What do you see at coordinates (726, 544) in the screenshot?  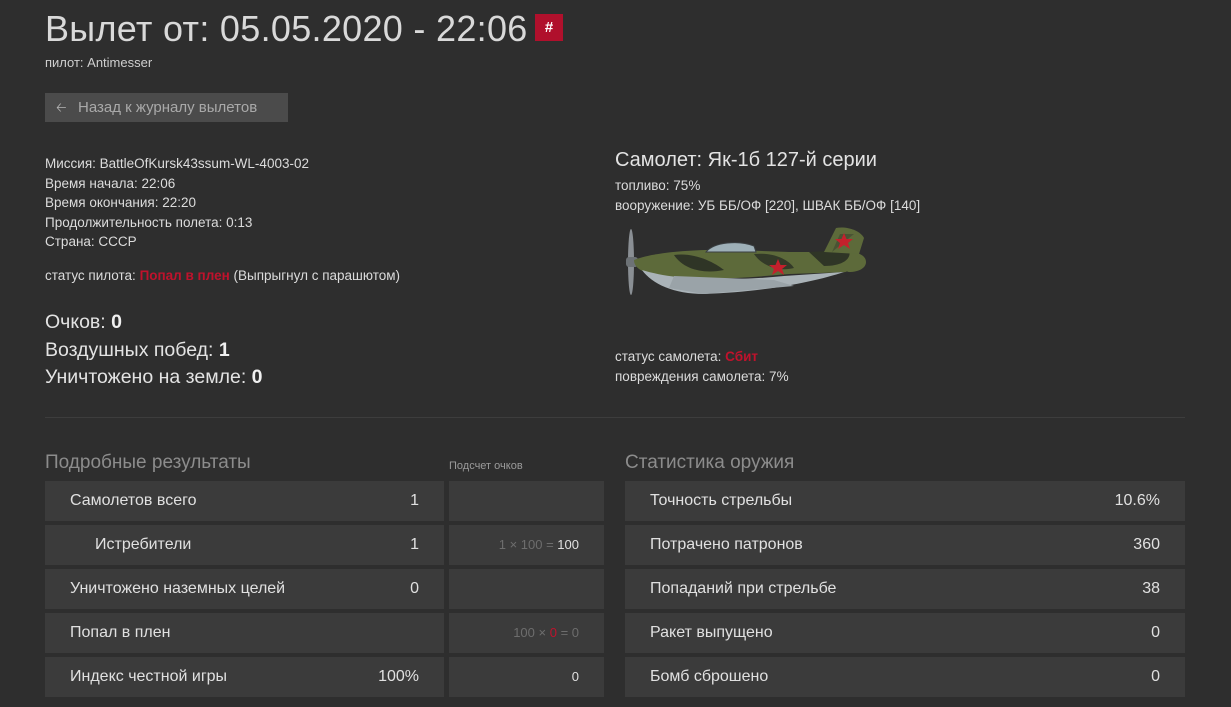 I see `row-label: Потрачено патронов` at bounding box center [726, 544].